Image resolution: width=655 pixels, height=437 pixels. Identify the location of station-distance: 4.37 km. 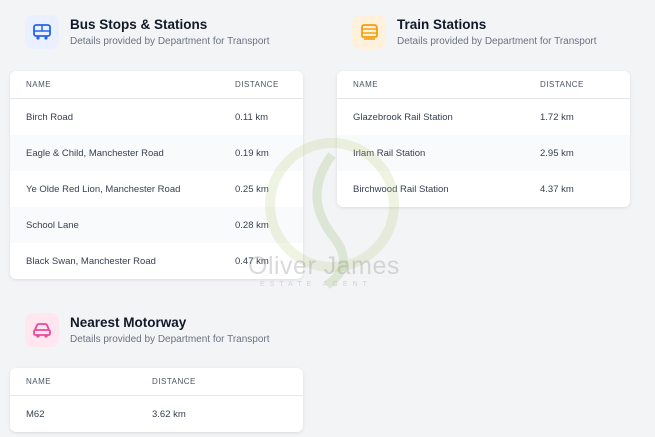
(557, 189).